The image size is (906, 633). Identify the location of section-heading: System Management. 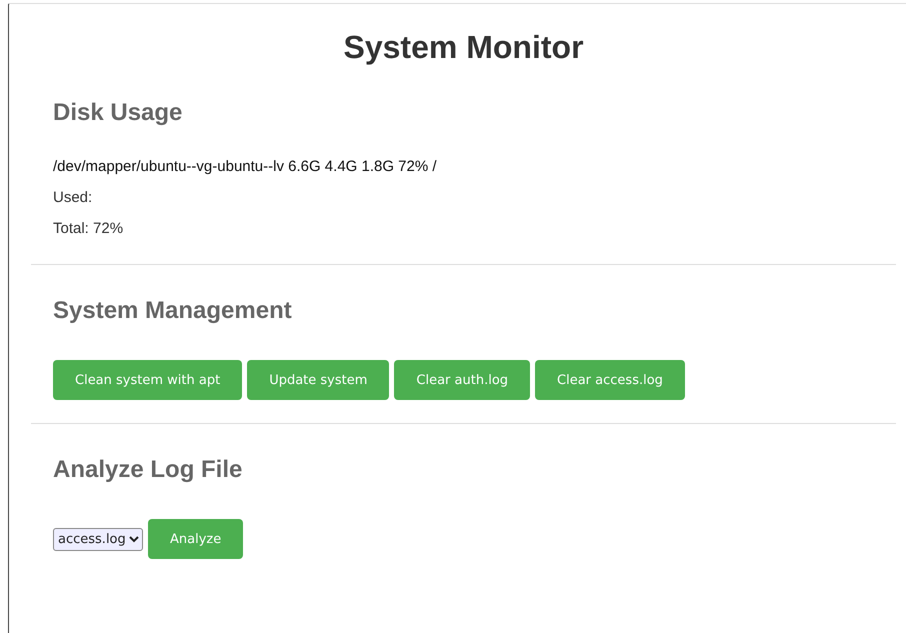
(172, 311).